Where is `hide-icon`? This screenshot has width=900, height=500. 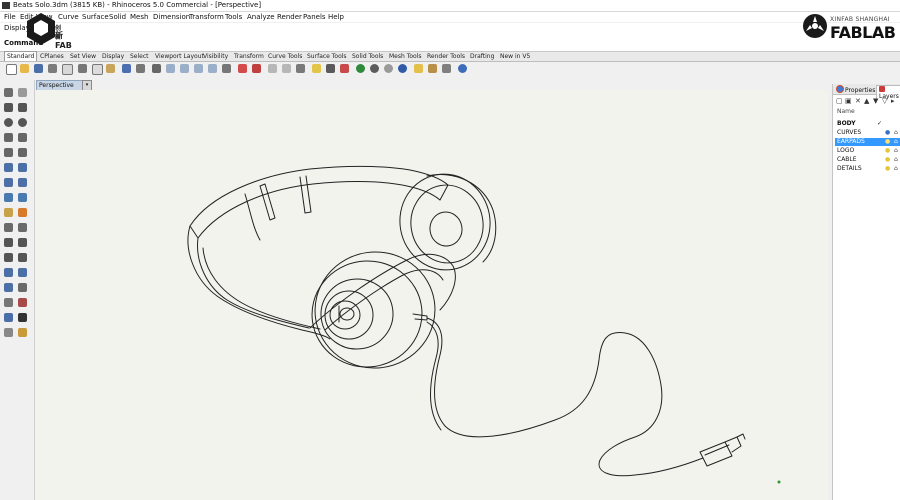 hide-icon is located at coordinates (286, 68).